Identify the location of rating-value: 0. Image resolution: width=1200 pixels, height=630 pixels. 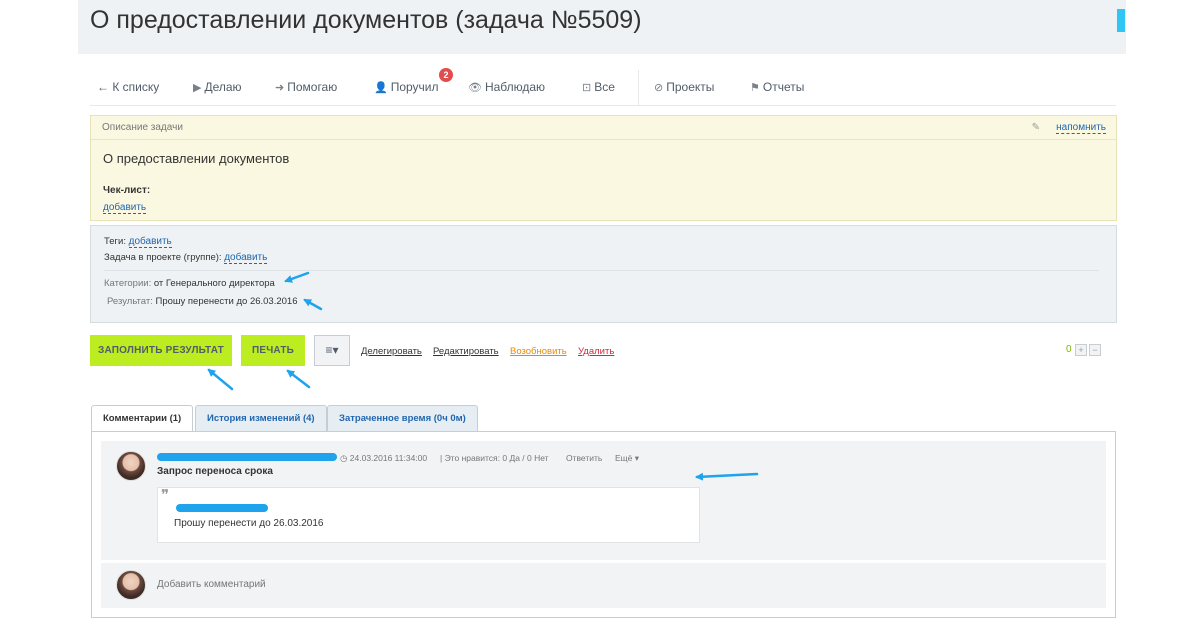
(1069, 349).